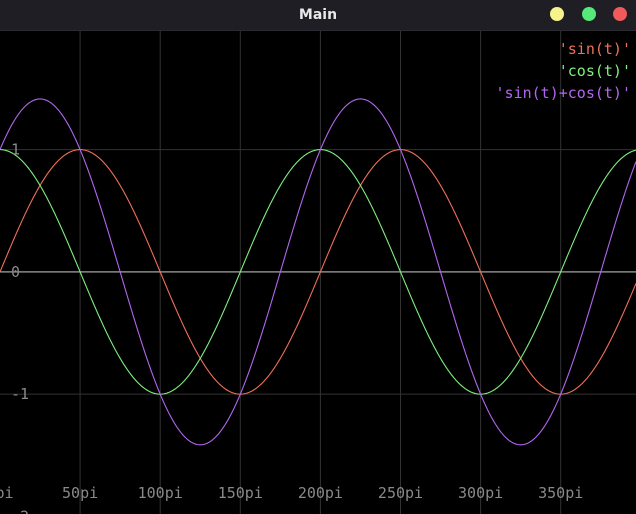  What do you see at coordinates (595, 49) in the screenshot?
I see `legend-entry: 'sin(t)'` at bounding box center [595, 49].